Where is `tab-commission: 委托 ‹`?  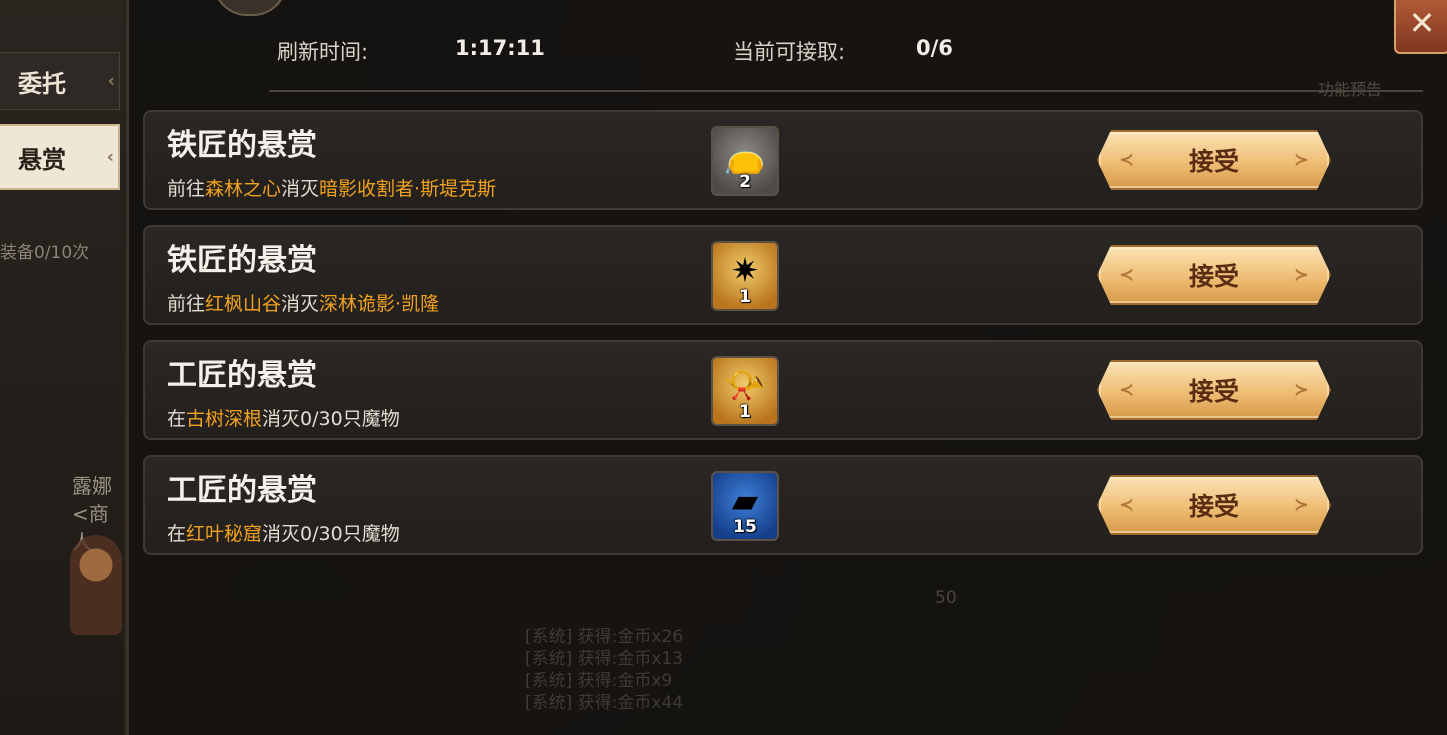
tab-commission: 委托 ‹ is located at coordinates (60, 81).